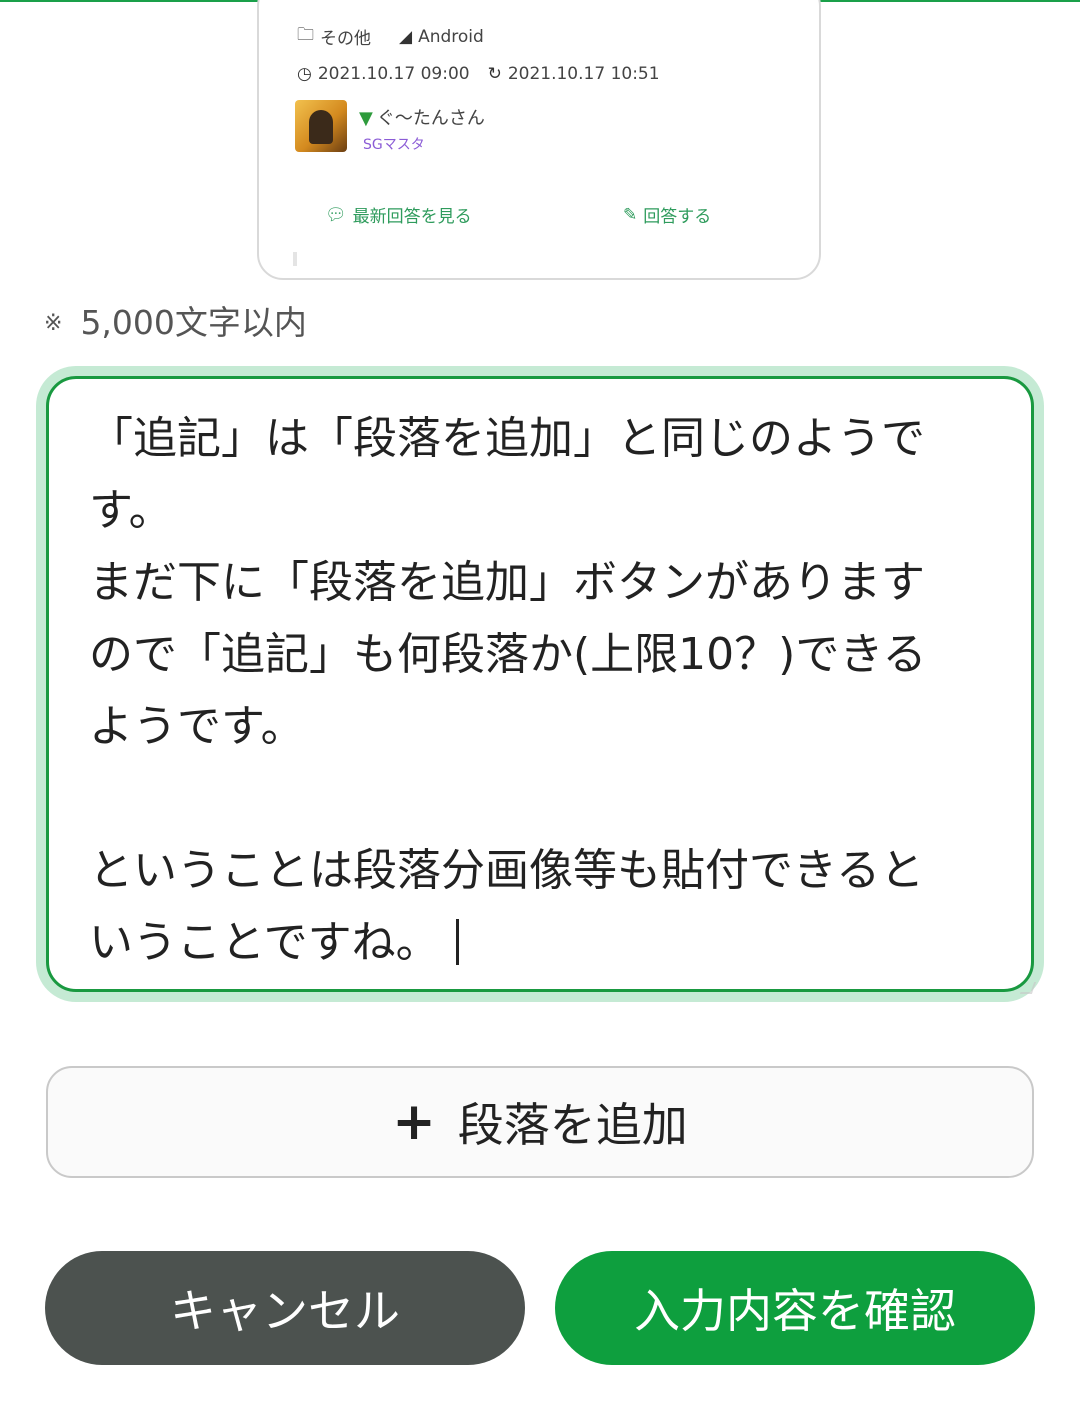 The height and width of the screenshot is (1421, 1080). I want to click on char-limit-note: ※ 5,000文字以内, so click(175, 320).